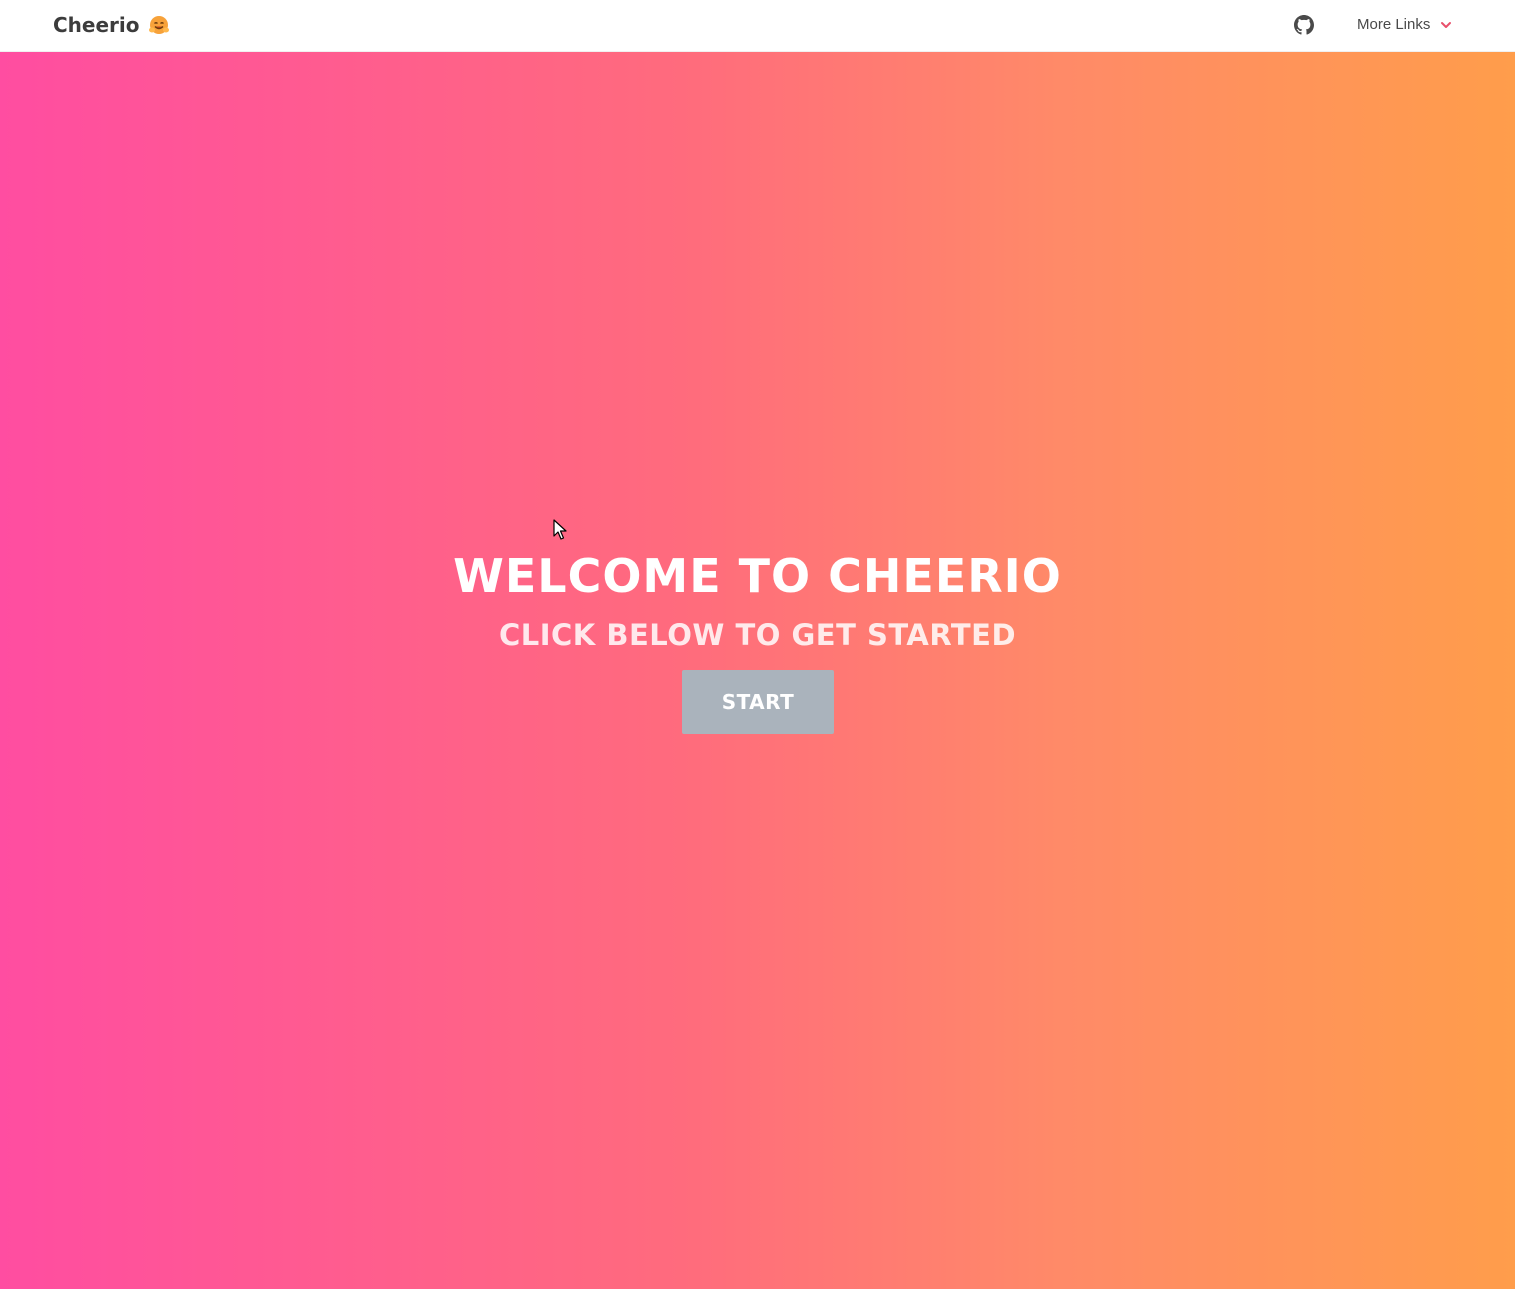  Describe the element at coordinates (757, 26) in the screenshot. I see `top-navbar: Cheerio More Links` at that location.